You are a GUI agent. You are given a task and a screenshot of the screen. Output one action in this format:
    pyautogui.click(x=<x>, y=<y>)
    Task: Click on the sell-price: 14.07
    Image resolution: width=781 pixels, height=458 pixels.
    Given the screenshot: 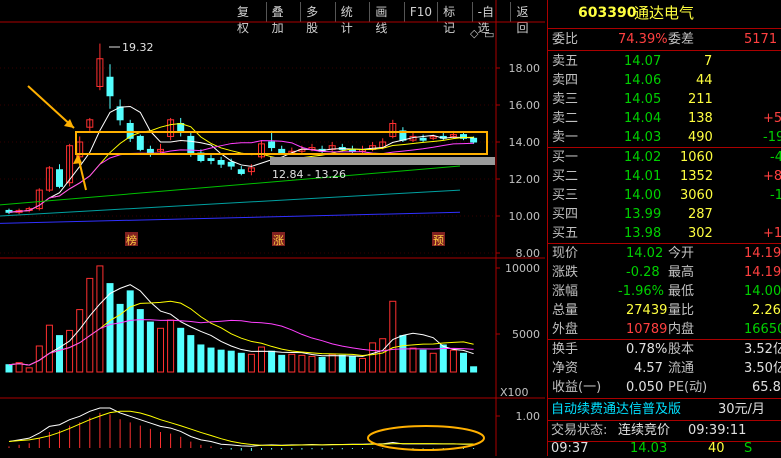 What is the action you would take?
    pyautogui.click(x=643, y=61)
    